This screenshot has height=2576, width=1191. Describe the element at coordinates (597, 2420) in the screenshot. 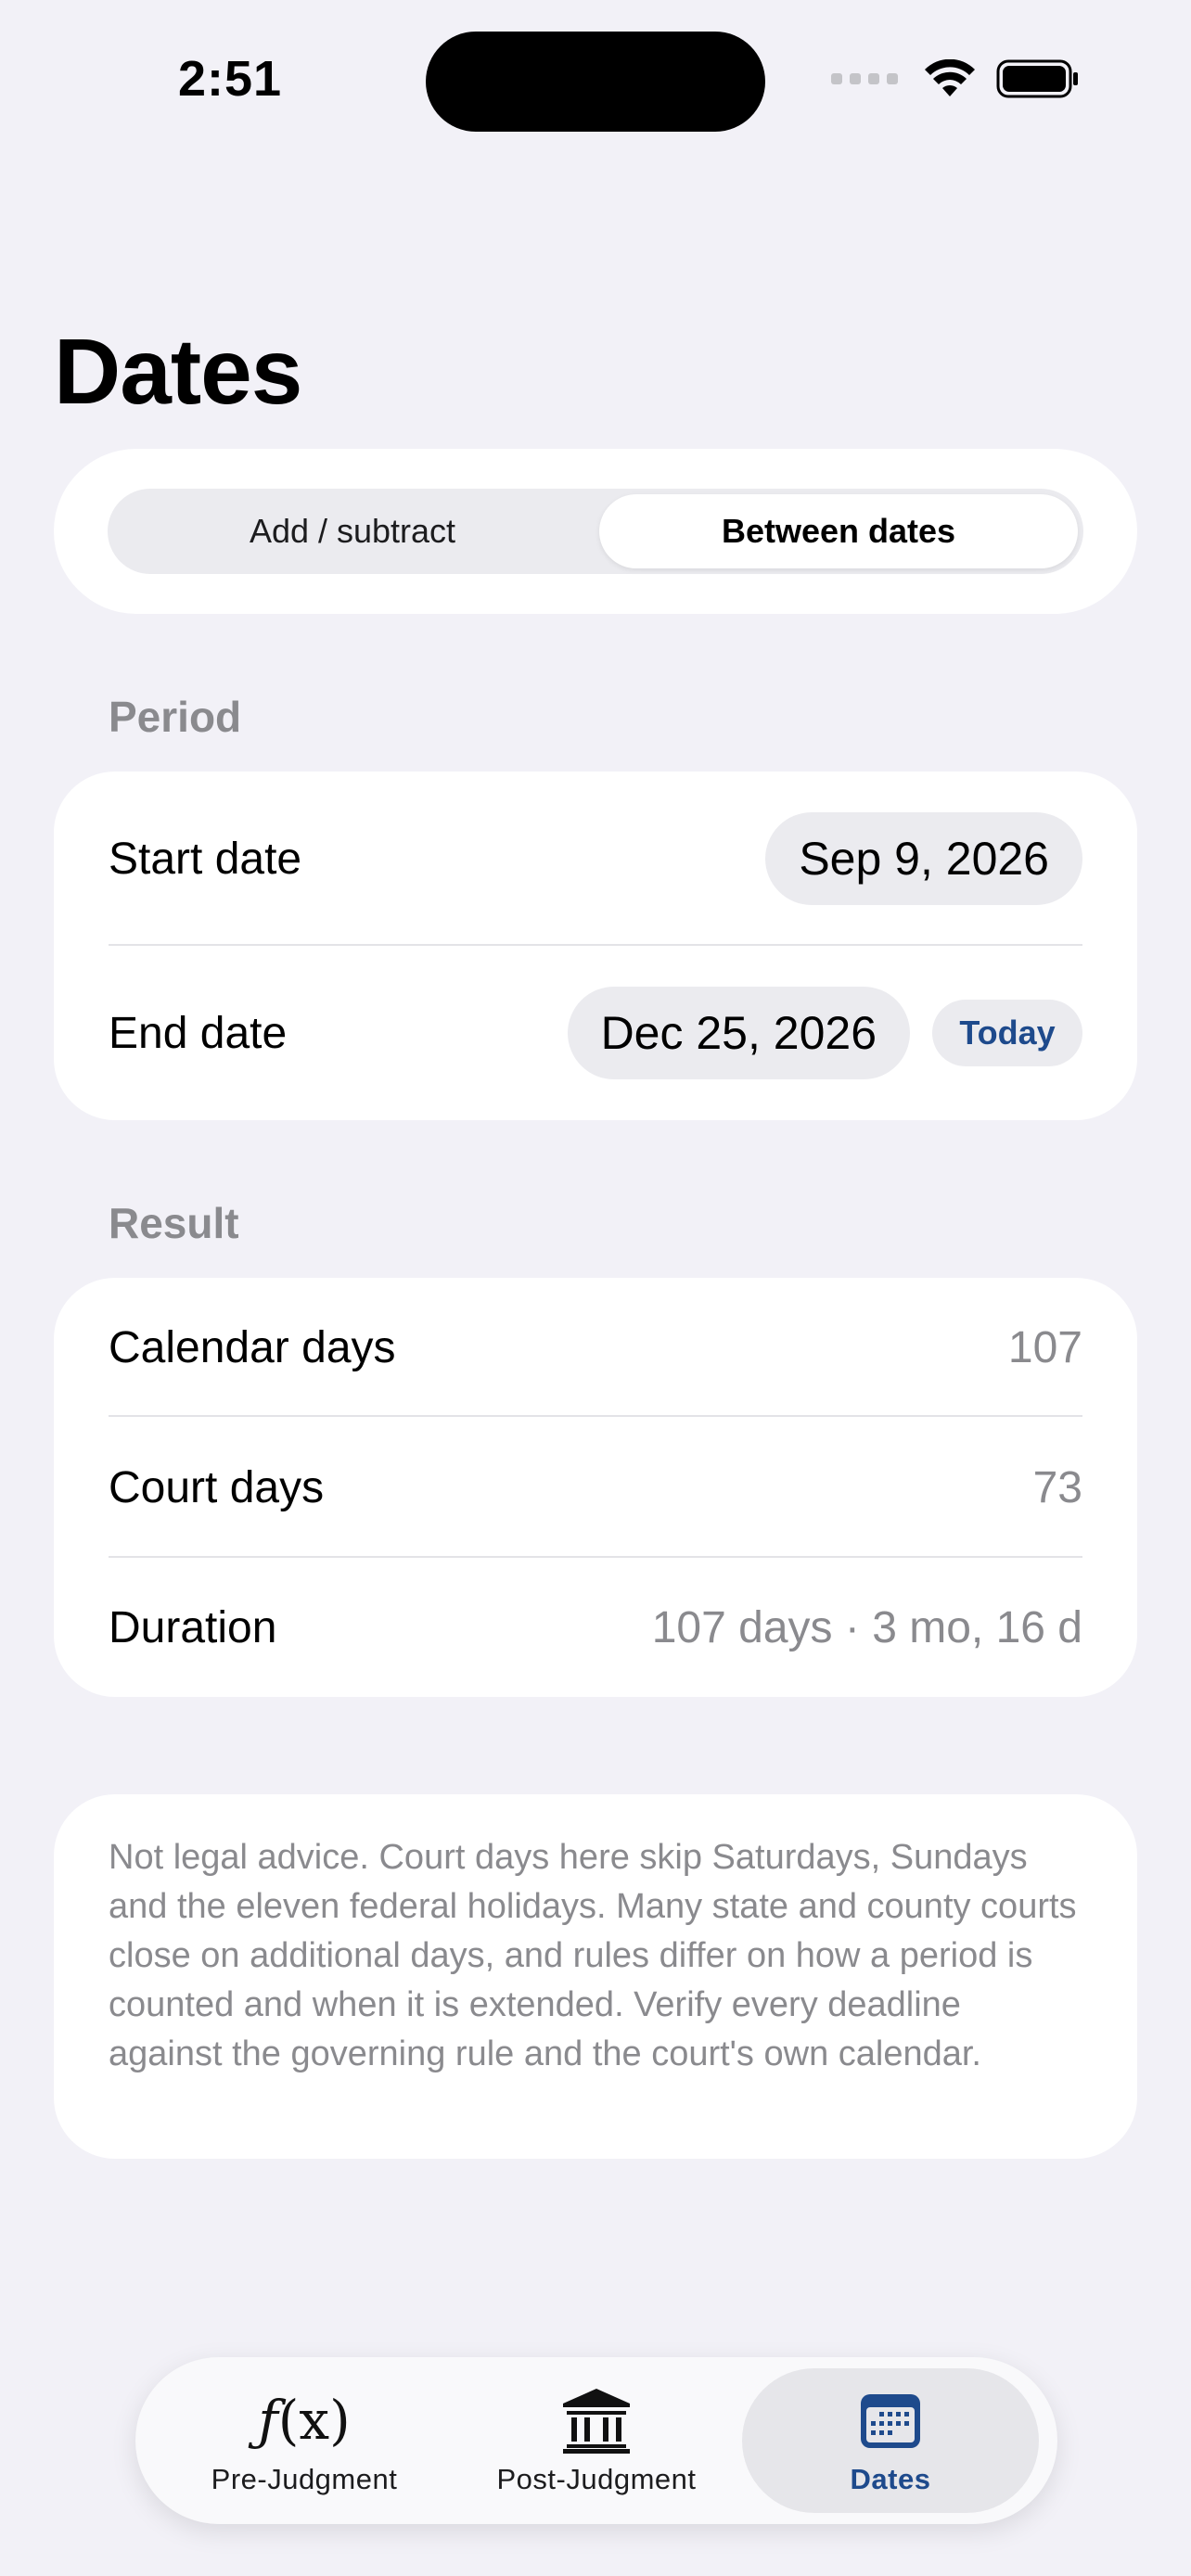

I see `courthouse-icon` at that location.